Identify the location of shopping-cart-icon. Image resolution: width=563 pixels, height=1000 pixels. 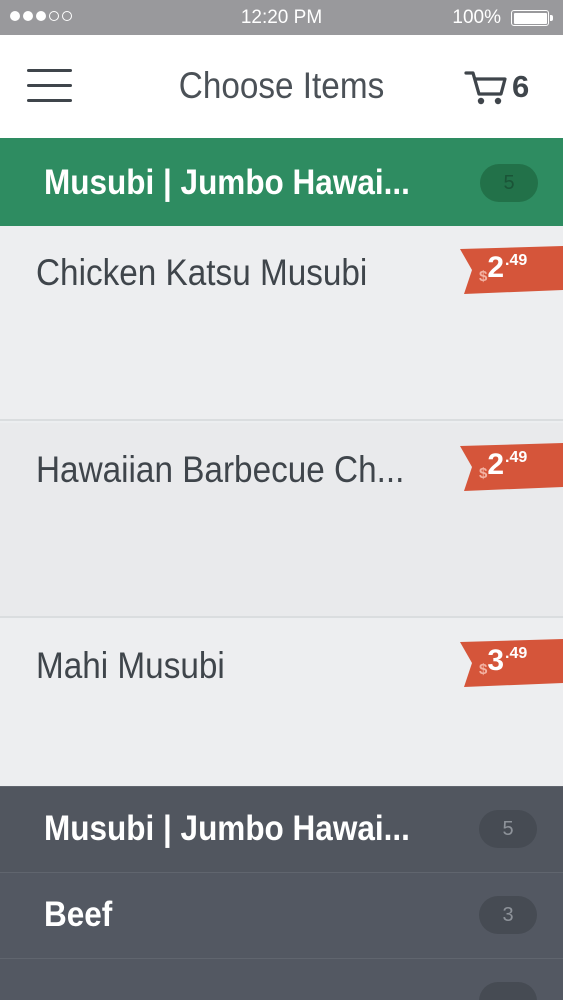
(485, 88).